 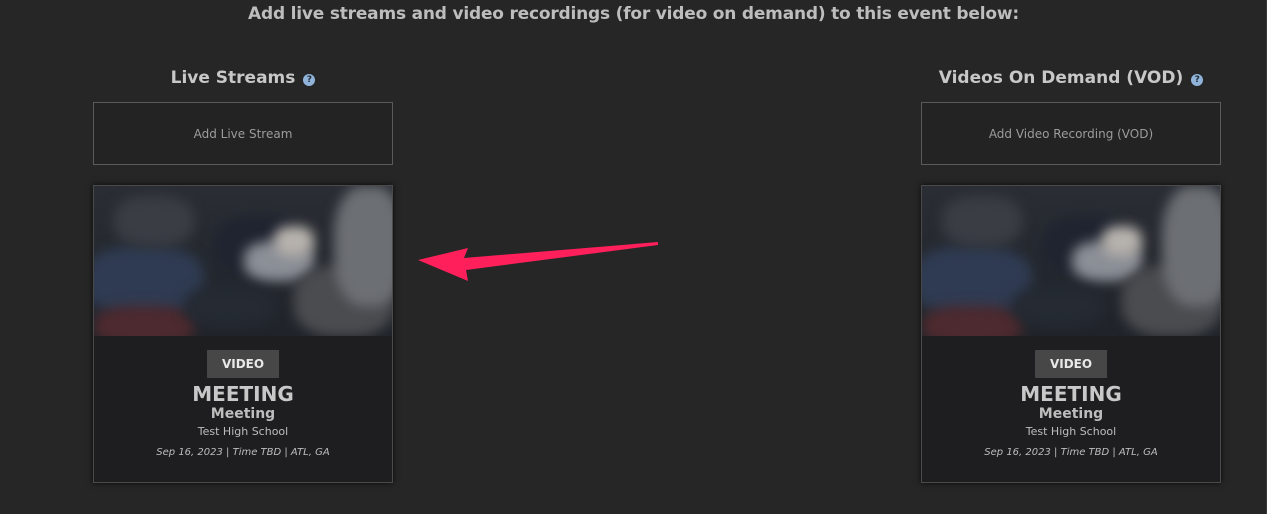 I want to click on vod-title: Videos On Demand (VOD), so click(x=1061, y=78).